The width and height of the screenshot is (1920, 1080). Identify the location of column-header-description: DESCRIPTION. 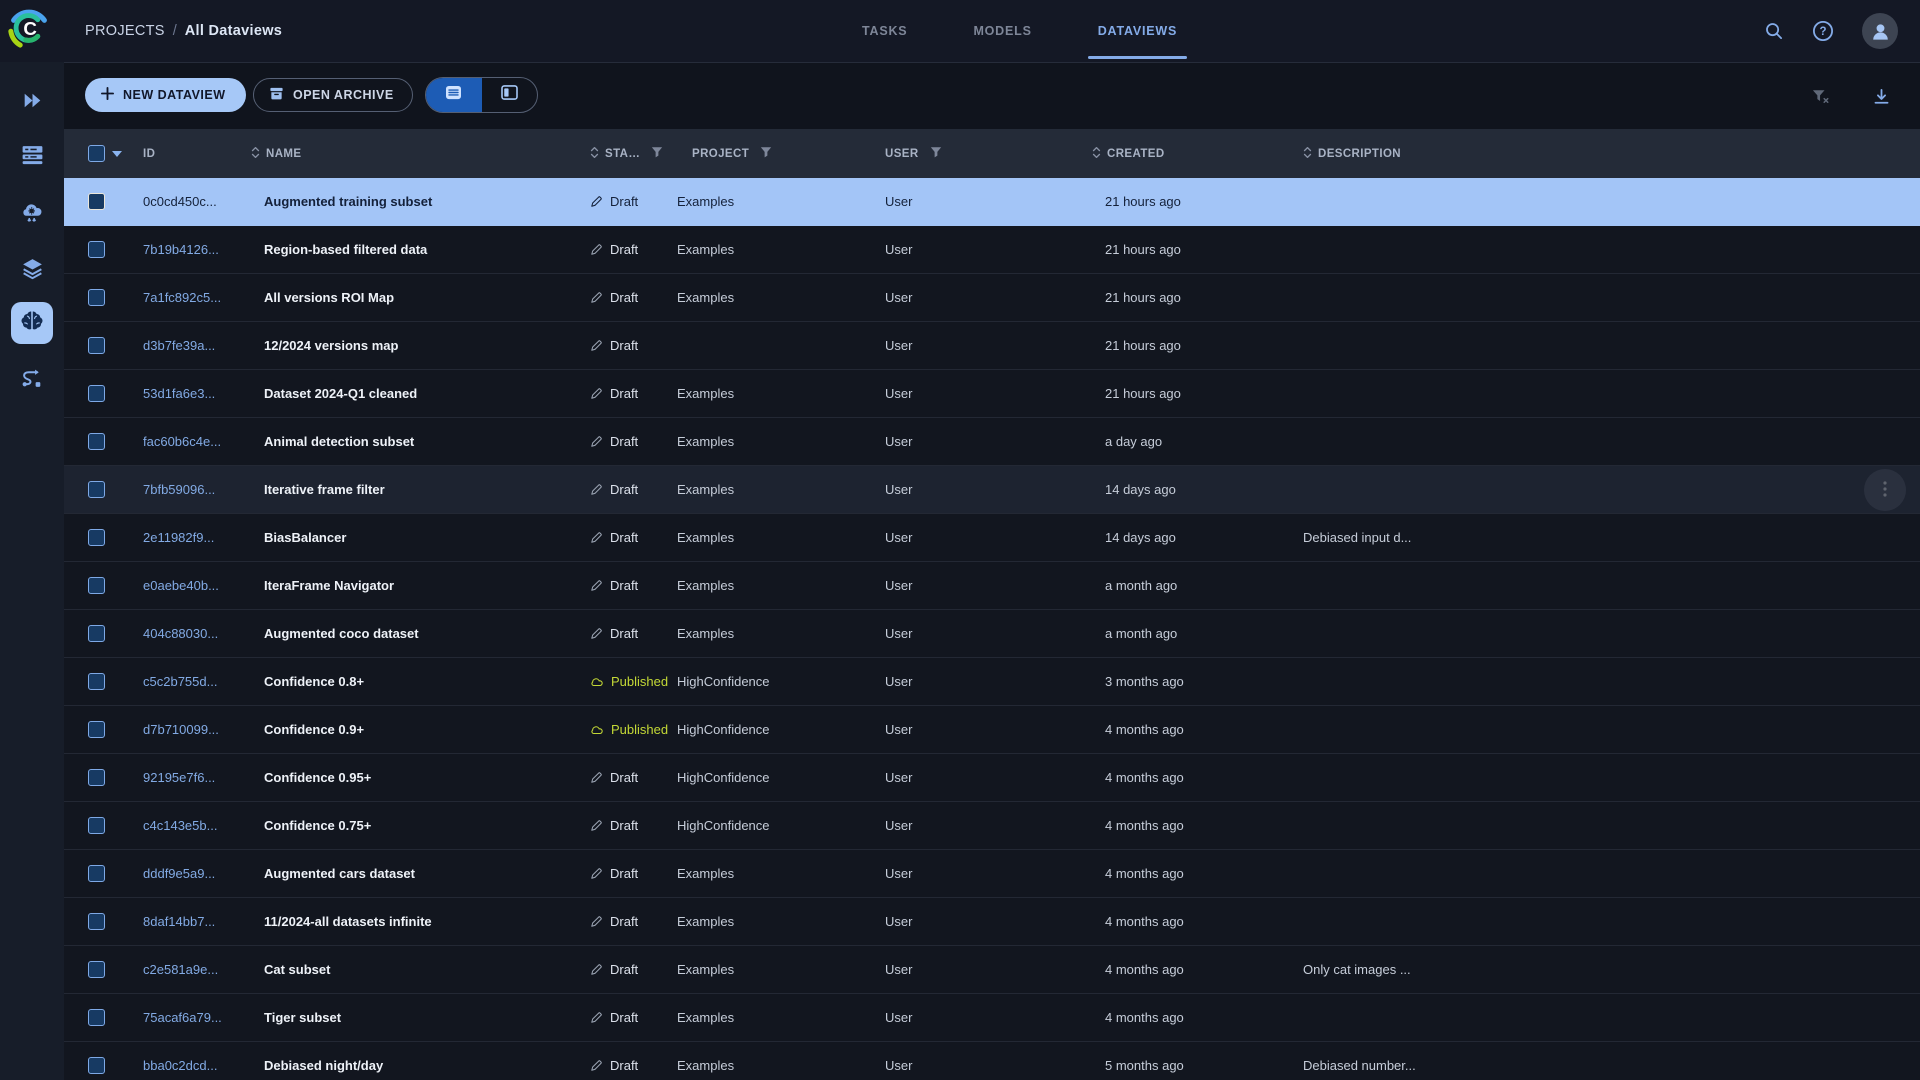
(1604, 154).